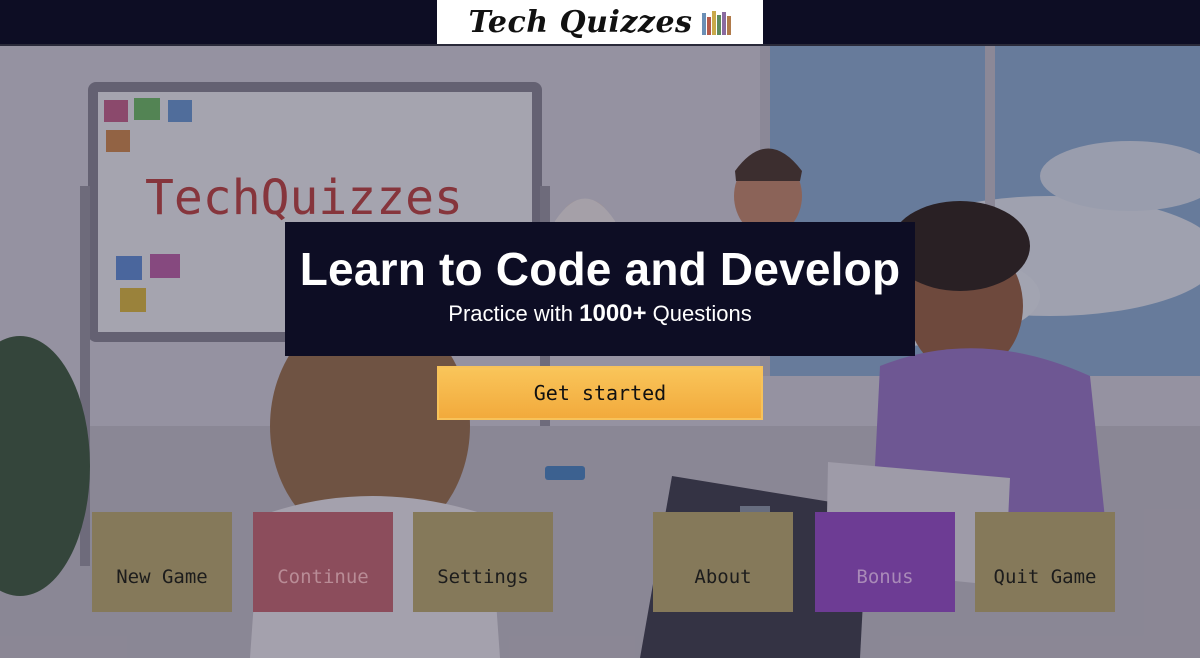 The width and height of the screenshot is (1200, 658). Describe the element at coordinates (1045, 562) in the screenshot. I see `quit-game-button: Quit Game` at that location.